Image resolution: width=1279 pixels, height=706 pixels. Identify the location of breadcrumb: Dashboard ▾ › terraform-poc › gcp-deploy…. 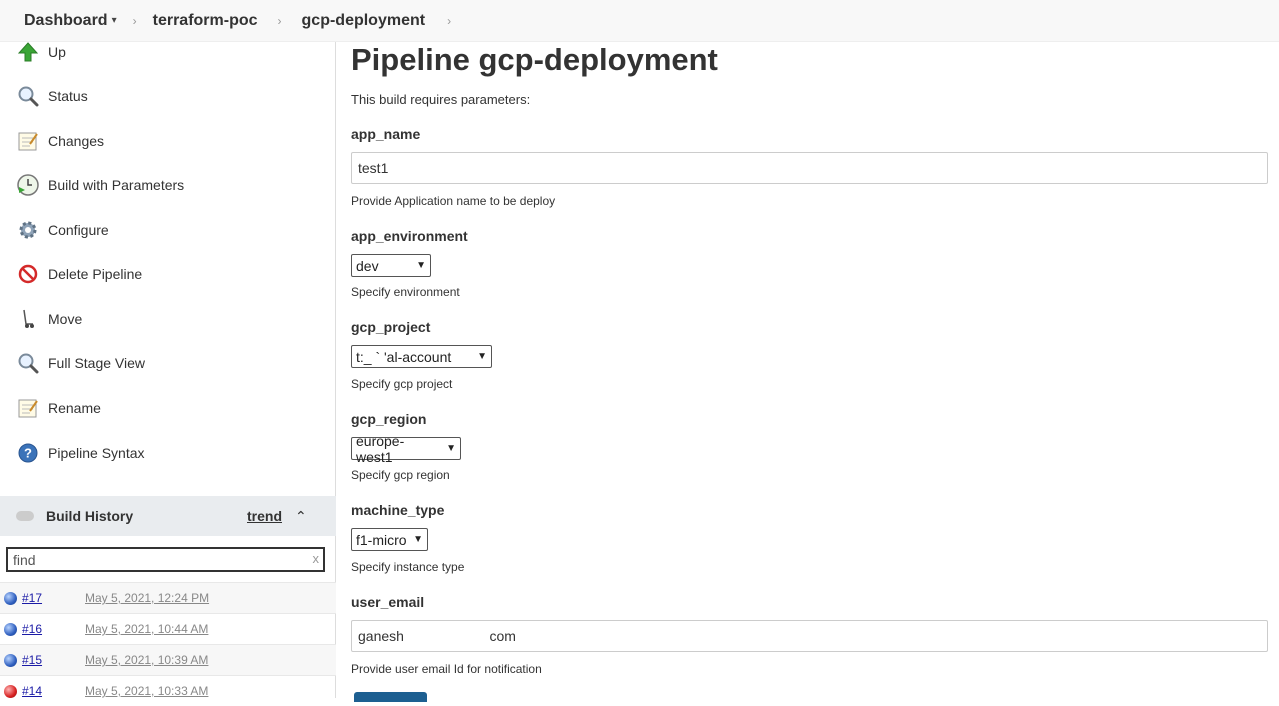
(639, 21).